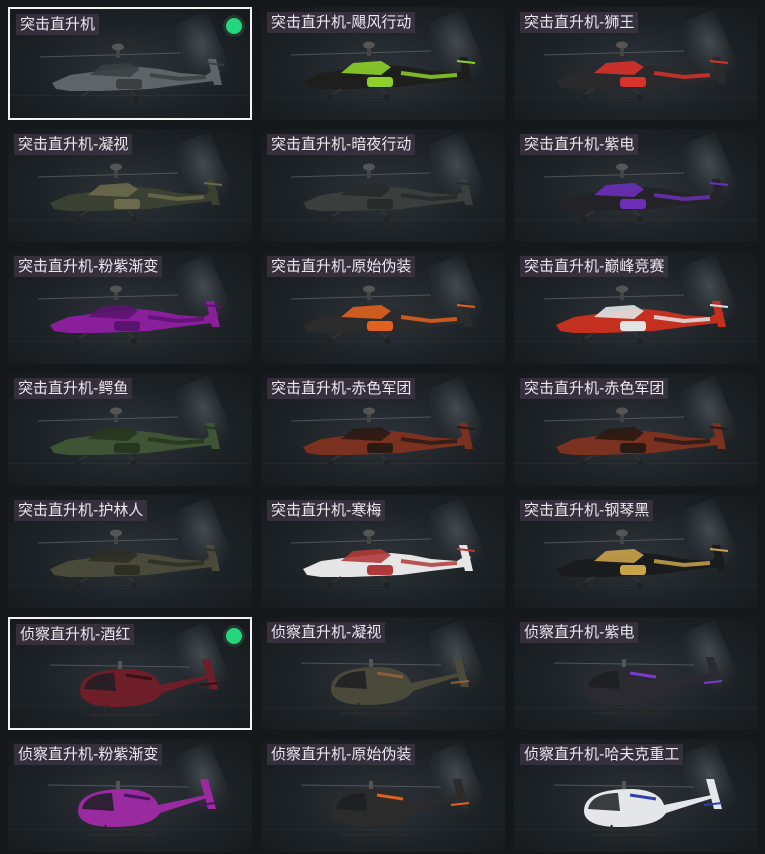 This screenshot has height=854, width=765. What do you see at coordinates (73, 388) in the screenshot?
I see `skin-name-label: 突击直升机-鳄鱼` at bounding box center [73, 388].